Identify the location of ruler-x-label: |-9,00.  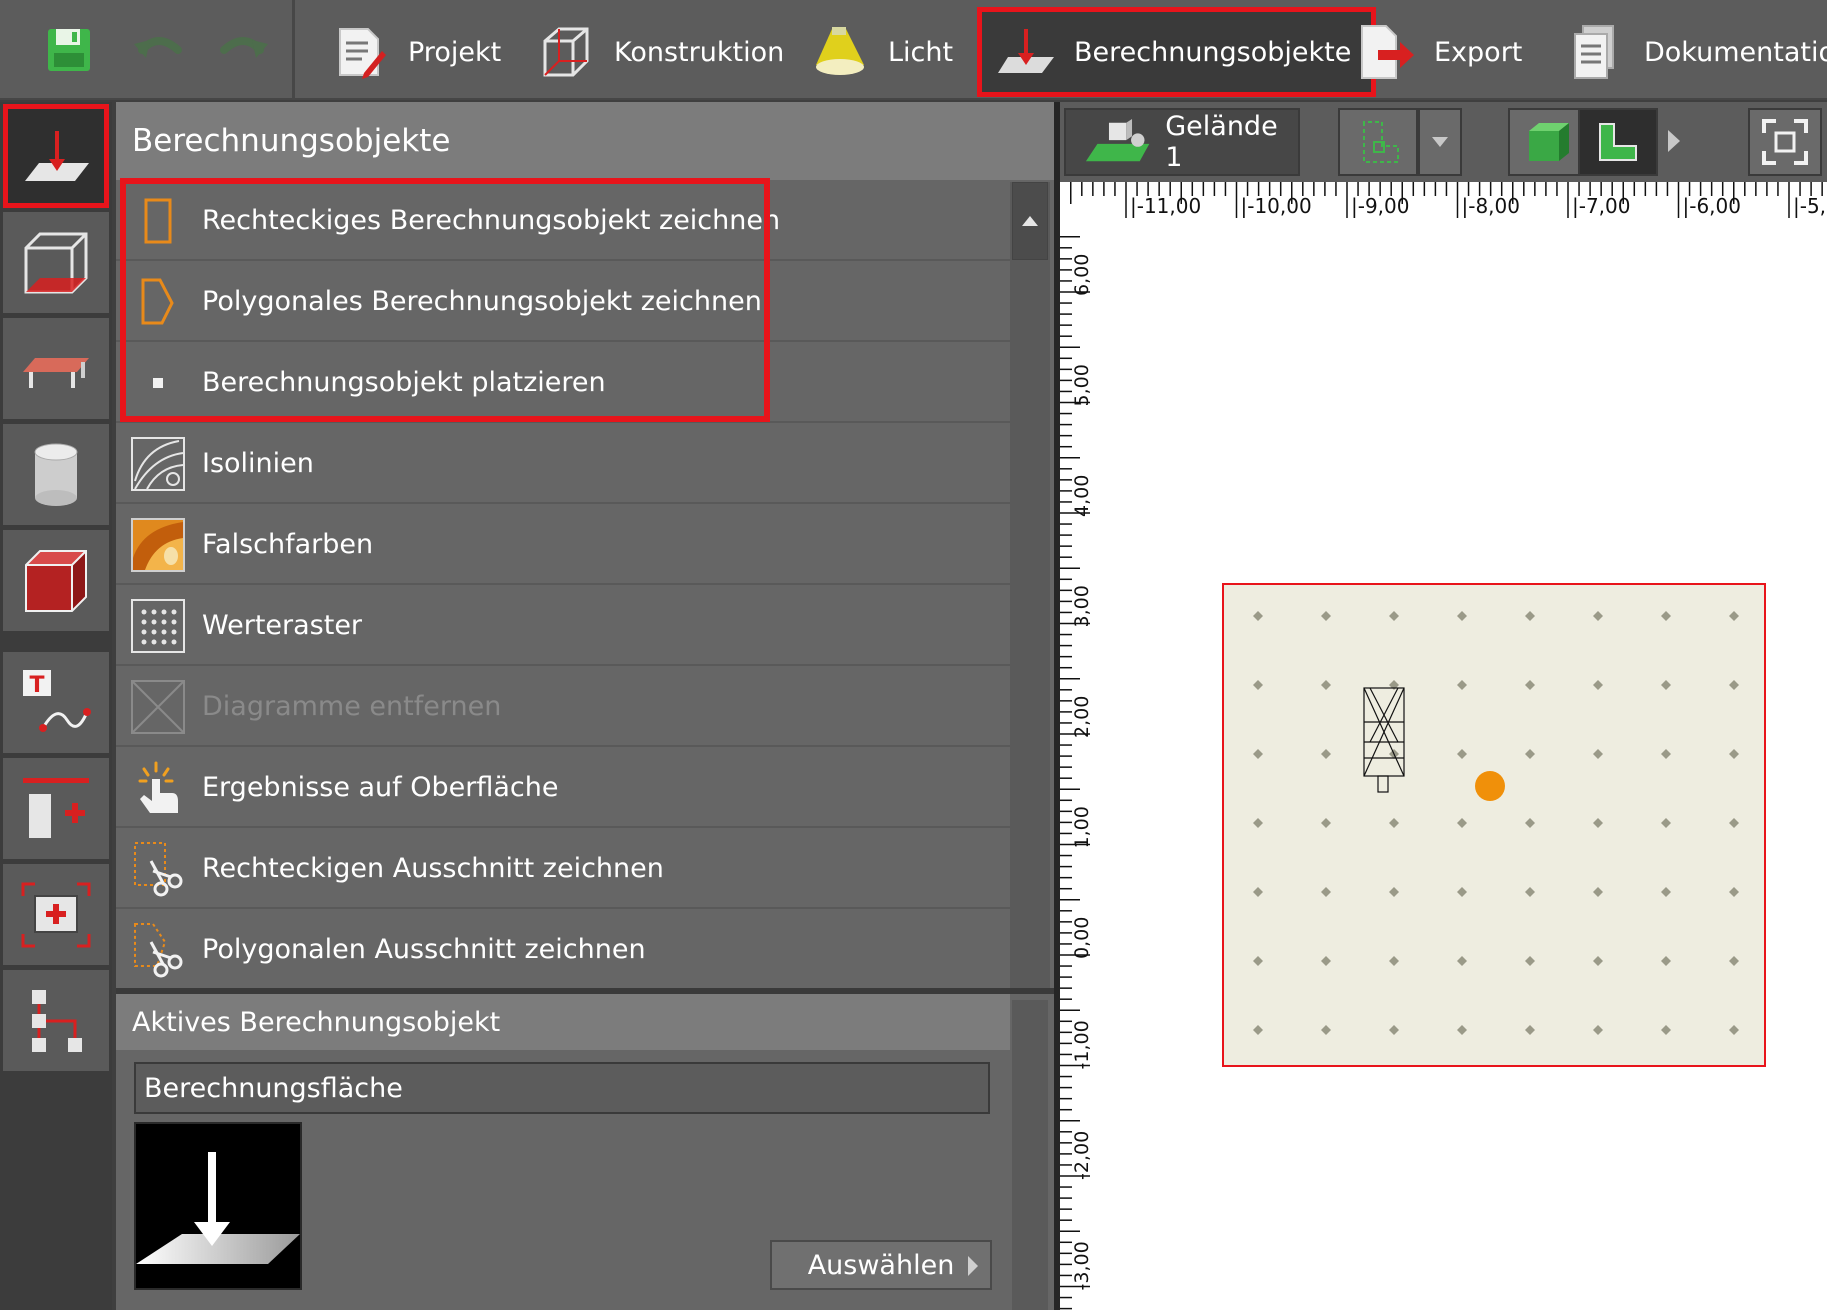
(1380, 206).